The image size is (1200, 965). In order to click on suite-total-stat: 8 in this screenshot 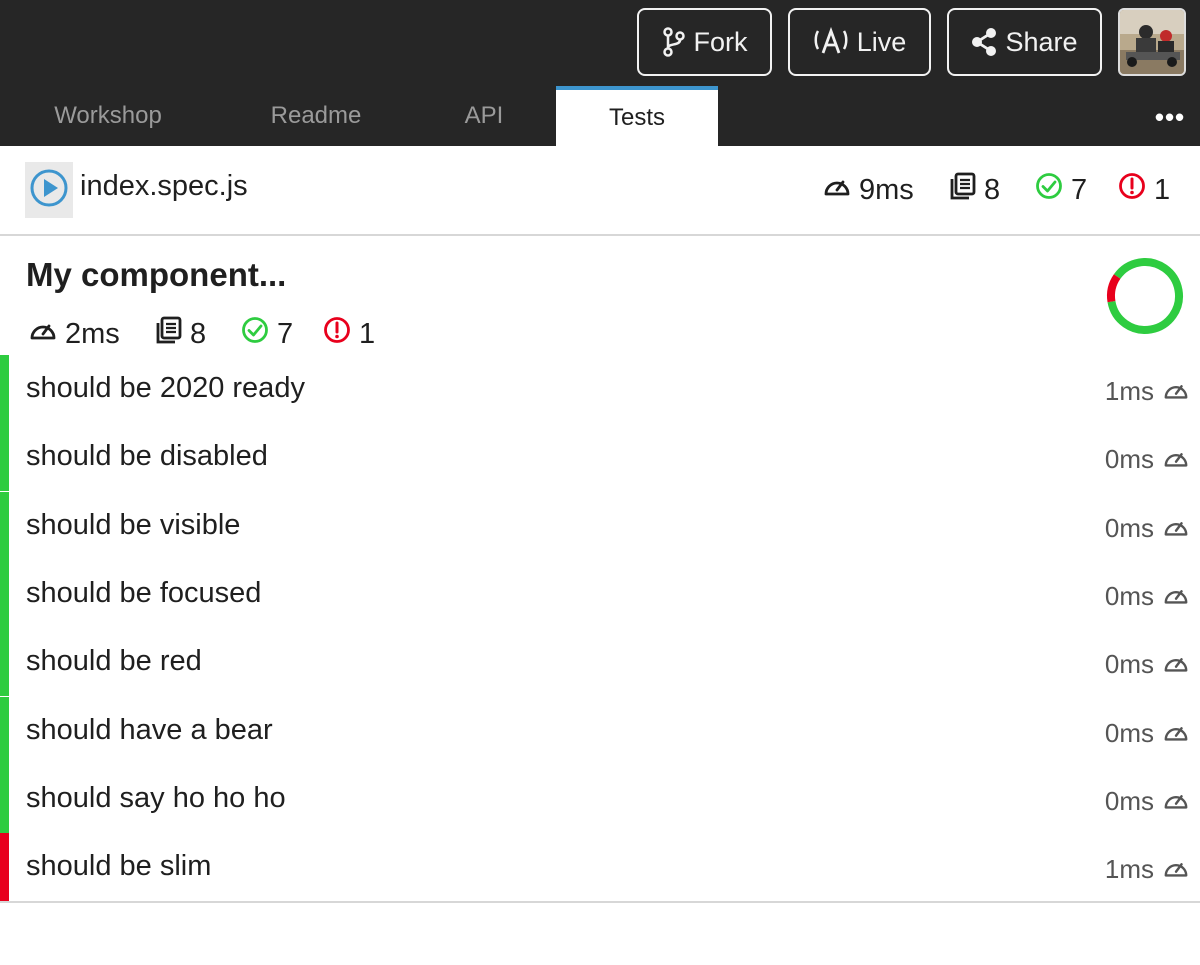, I will do `click(180, 334)`.